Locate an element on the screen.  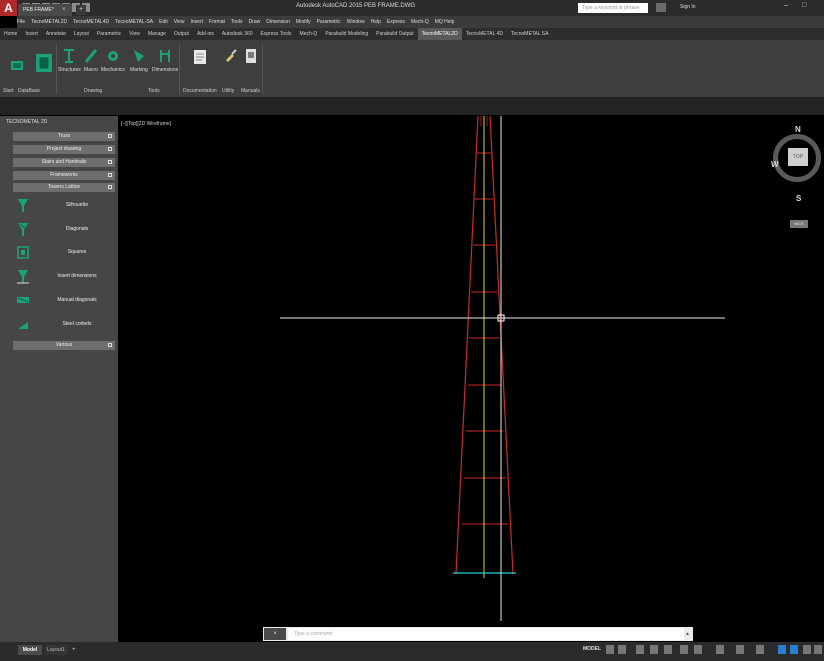
start-button is located at coordinates (17, 67).